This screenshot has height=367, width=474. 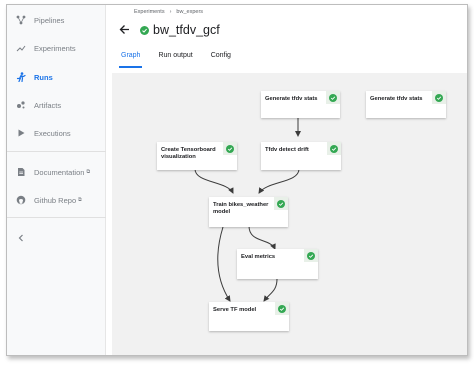 I want to click on sidebar-item-pipelines: Pipelines, so click(x=56, y=20).